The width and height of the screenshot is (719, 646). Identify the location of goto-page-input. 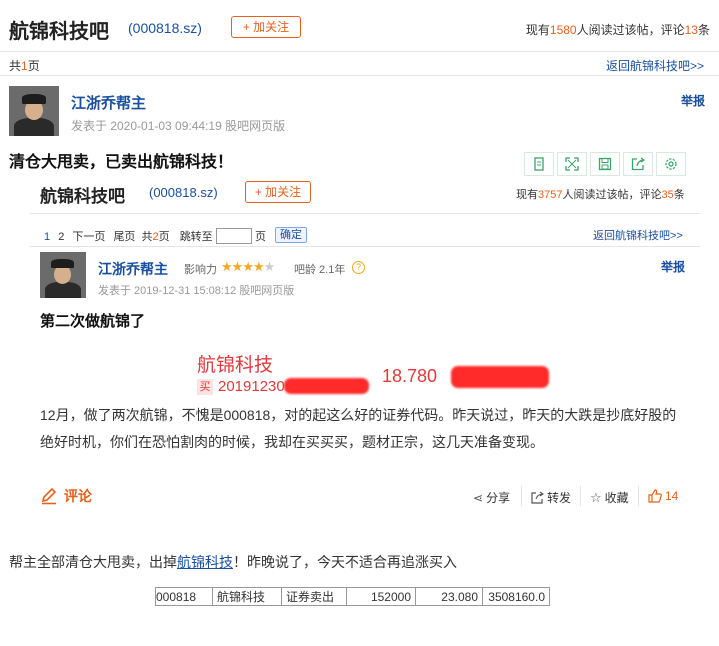
(234, 236).